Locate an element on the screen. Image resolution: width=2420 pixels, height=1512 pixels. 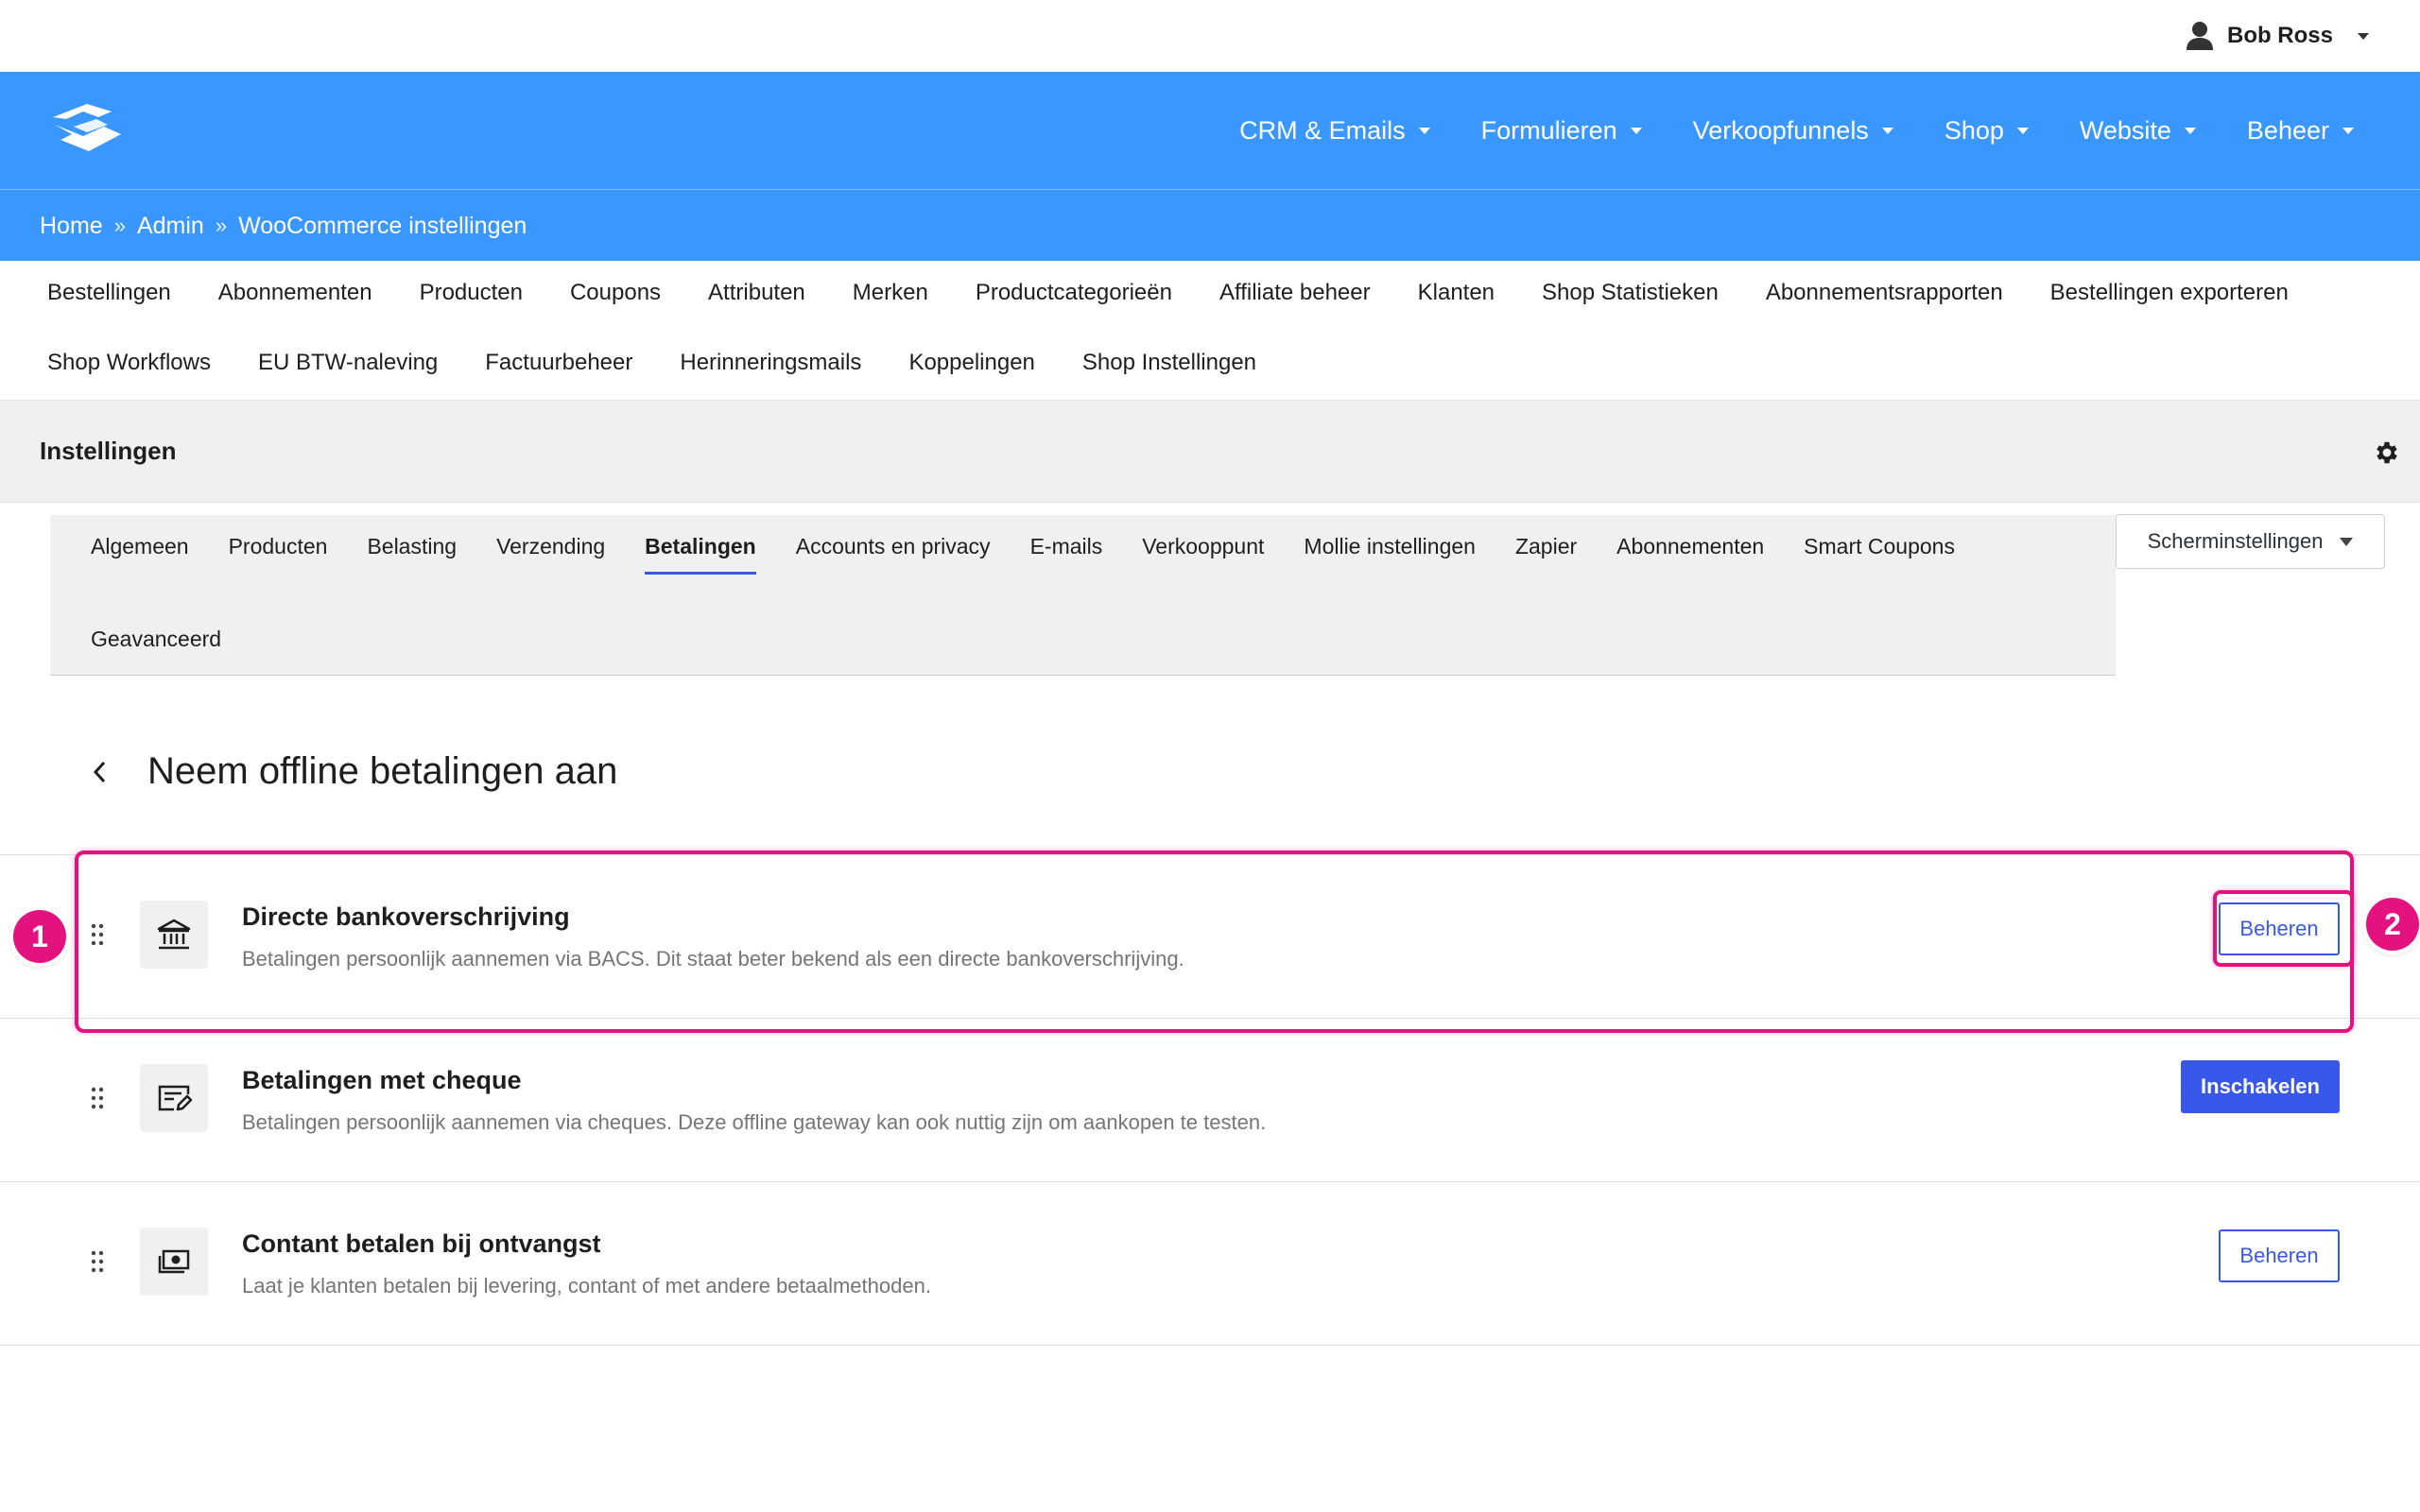
breadcrumb-admin: Admin is located at coordinates (170, 226).